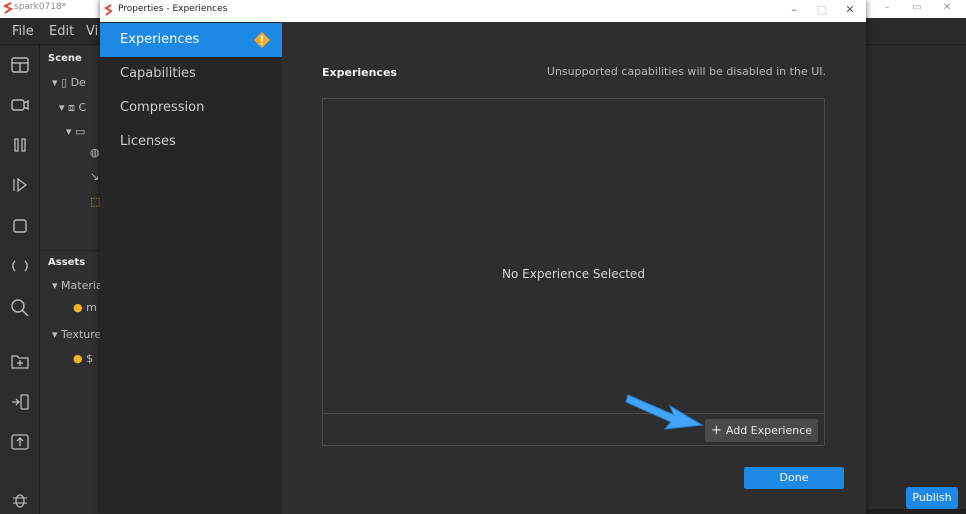  I want to click on add-experience-button: + Add Experience, so click(761, 430).